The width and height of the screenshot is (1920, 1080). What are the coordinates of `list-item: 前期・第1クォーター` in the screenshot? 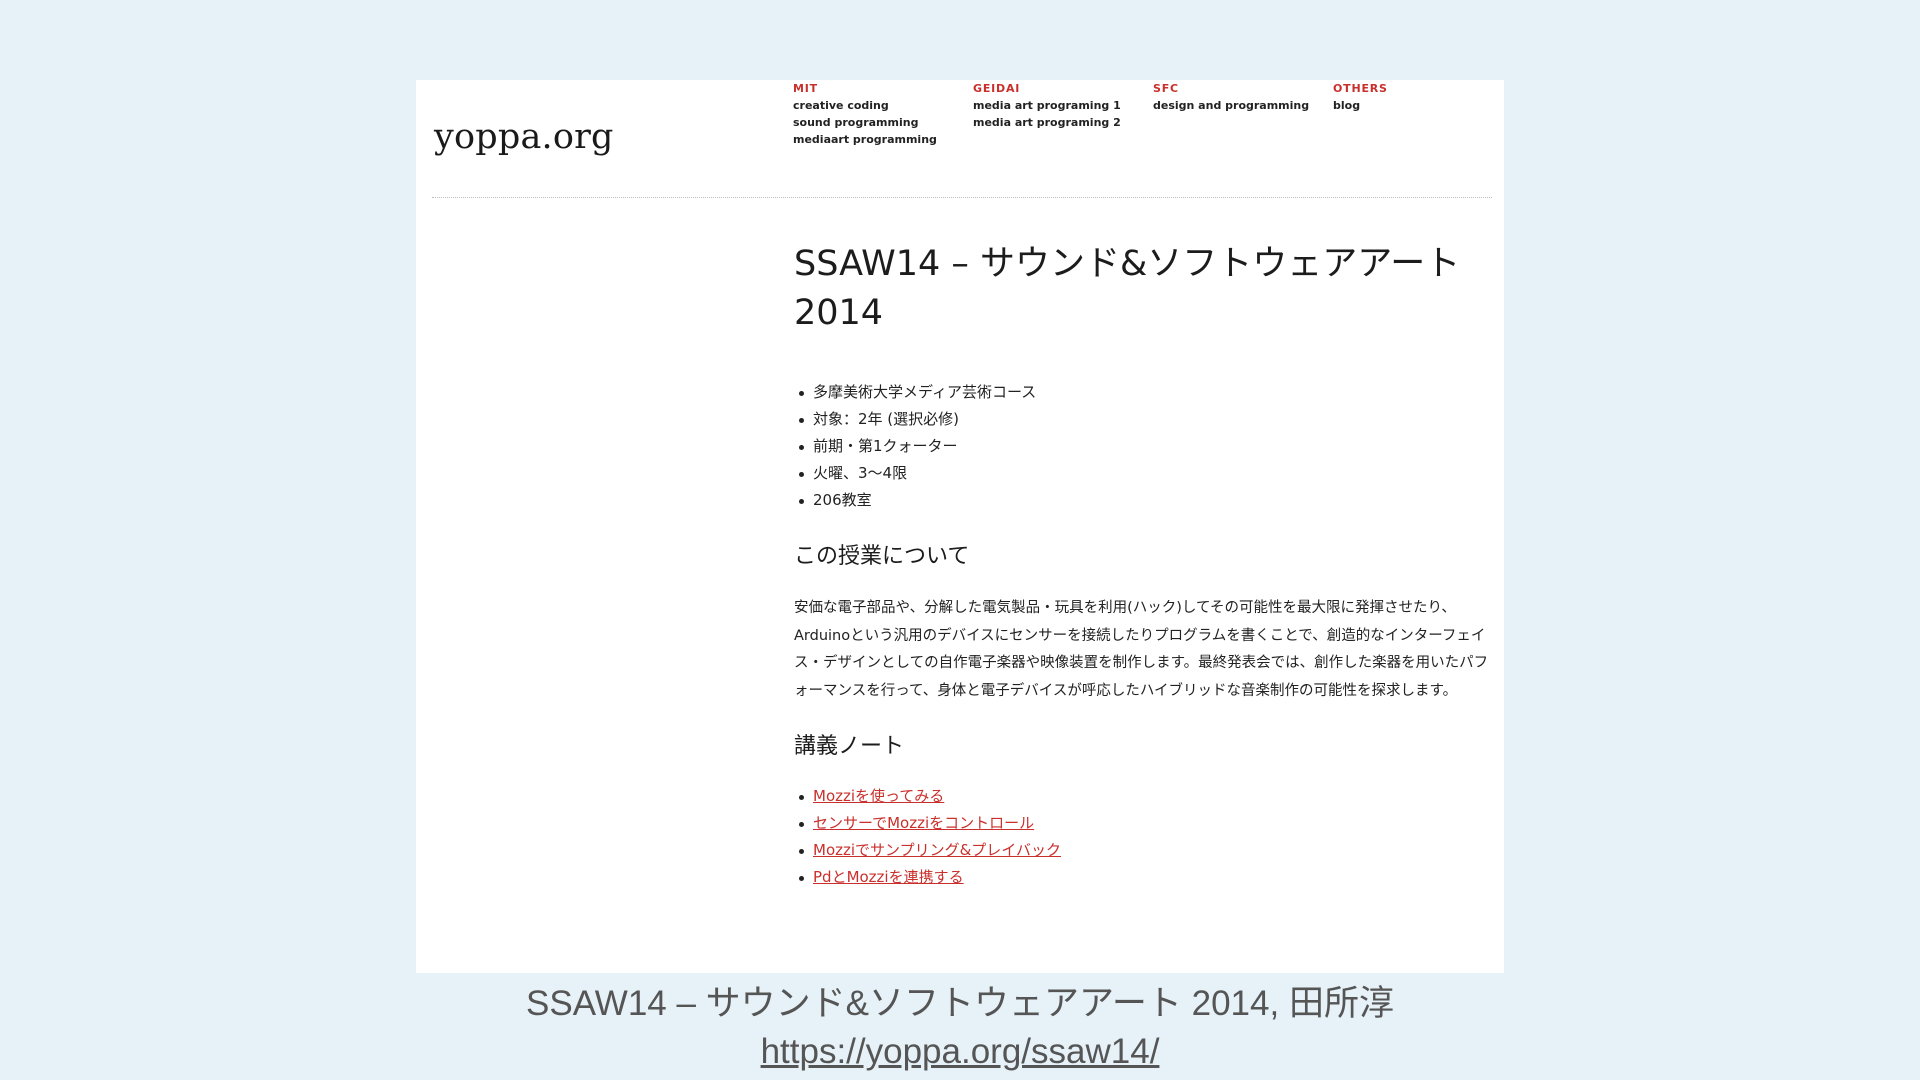 It's located at (1144, 446).